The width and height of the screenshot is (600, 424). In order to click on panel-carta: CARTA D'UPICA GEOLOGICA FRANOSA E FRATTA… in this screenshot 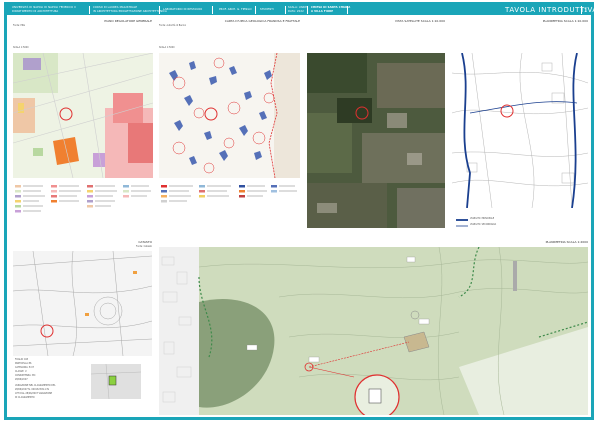, I will do `click(229, 127)`.